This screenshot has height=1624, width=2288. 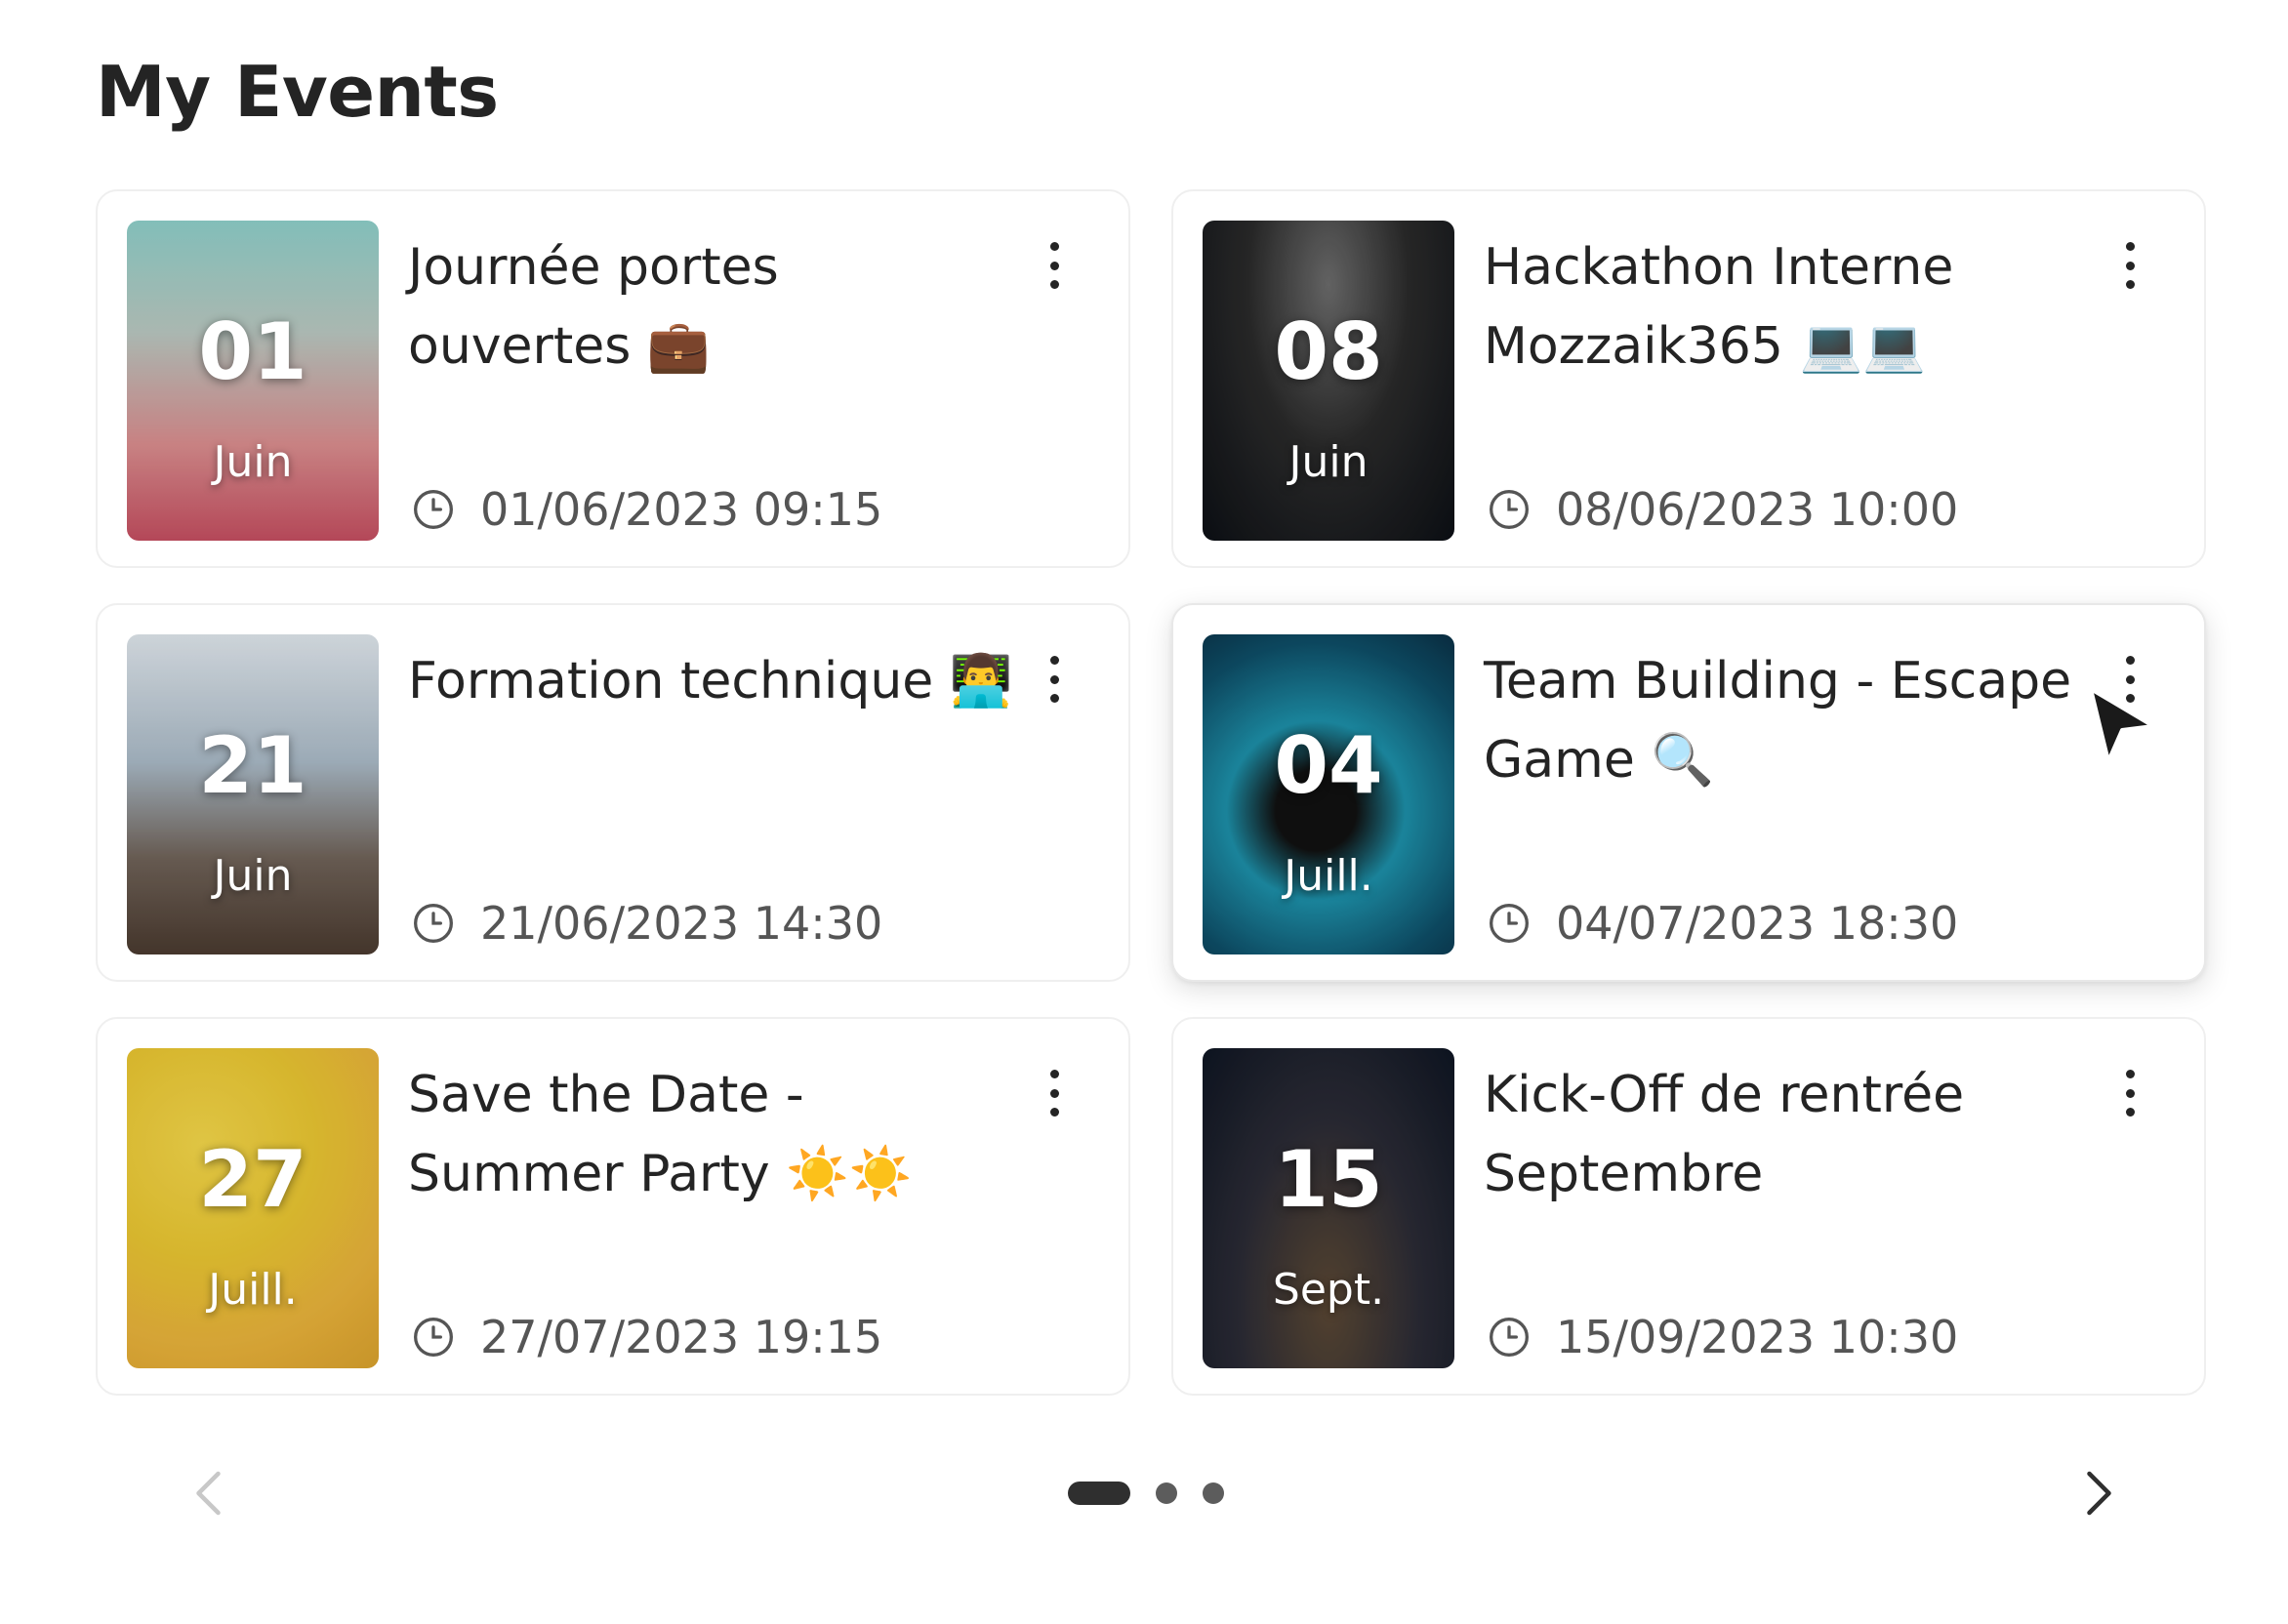 I want to click on event-datetime: 21/06/2023 14:30, so click(x=647, y=924).